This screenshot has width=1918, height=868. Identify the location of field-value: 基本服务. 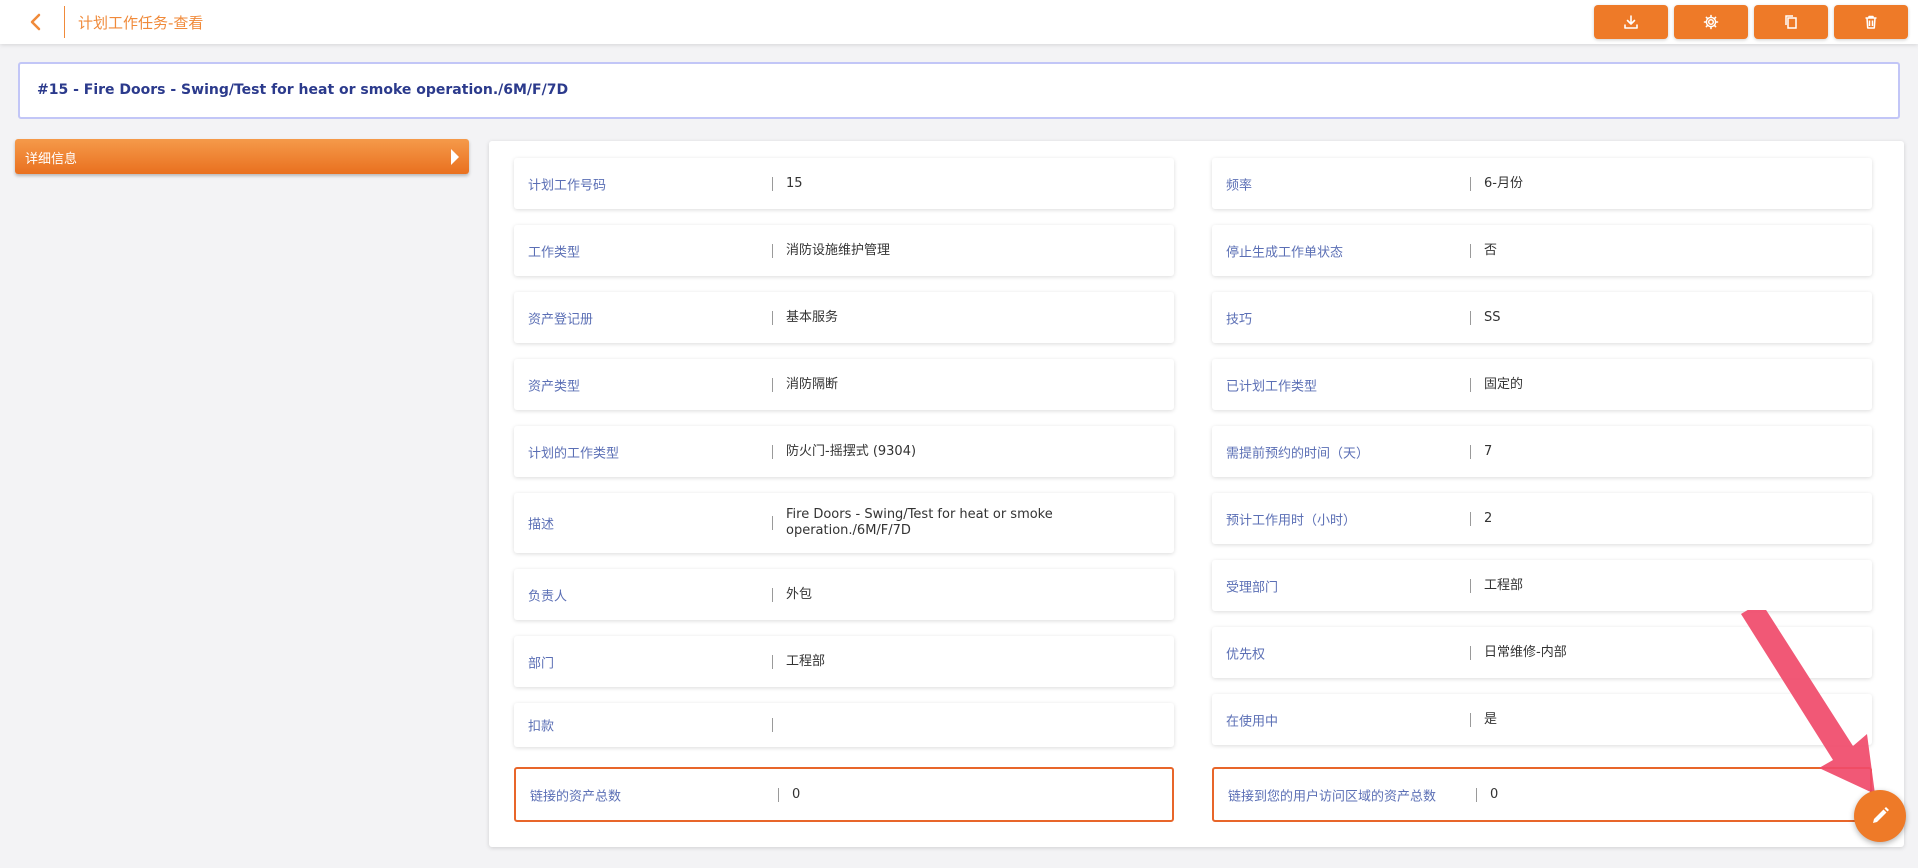
(812, 317).